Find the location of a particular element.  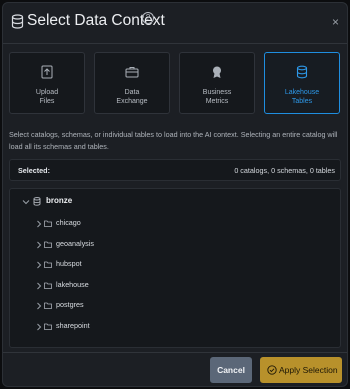

schema-name: postgres is located at coordinates (70, 304).